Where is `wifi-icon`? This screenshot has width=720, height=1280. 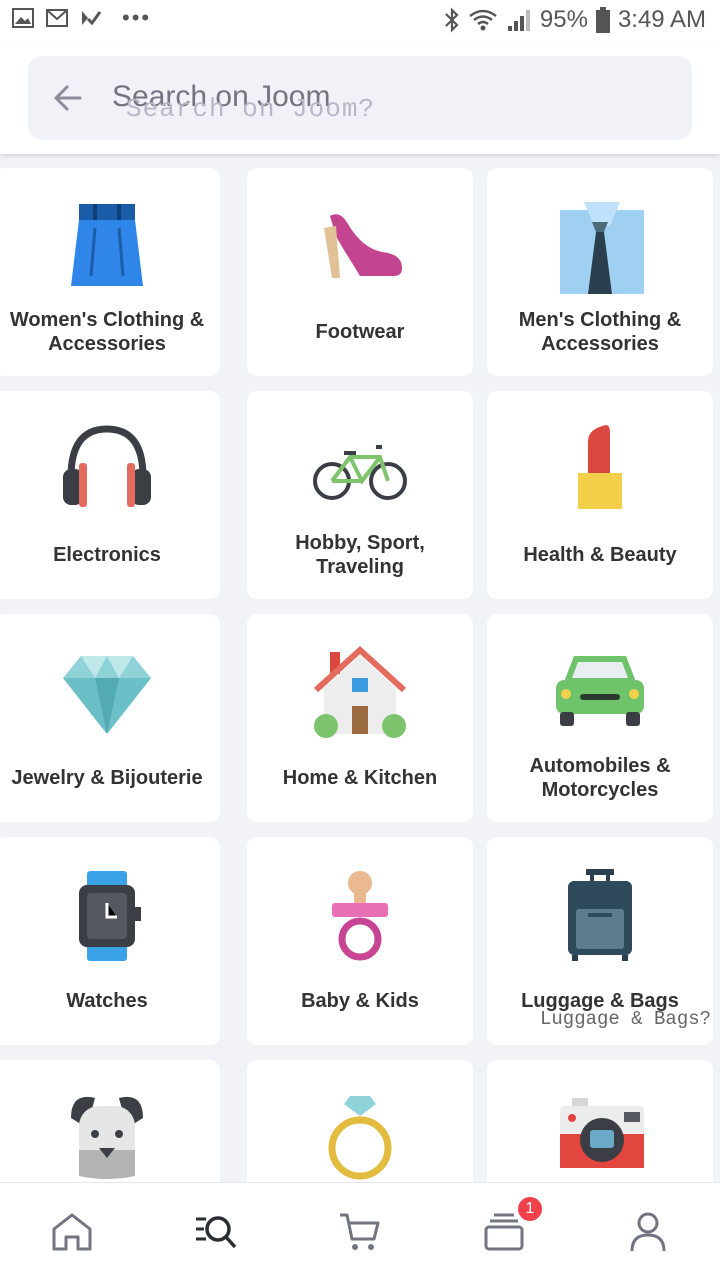 wifi-icon is located at coordinates (483, 20).